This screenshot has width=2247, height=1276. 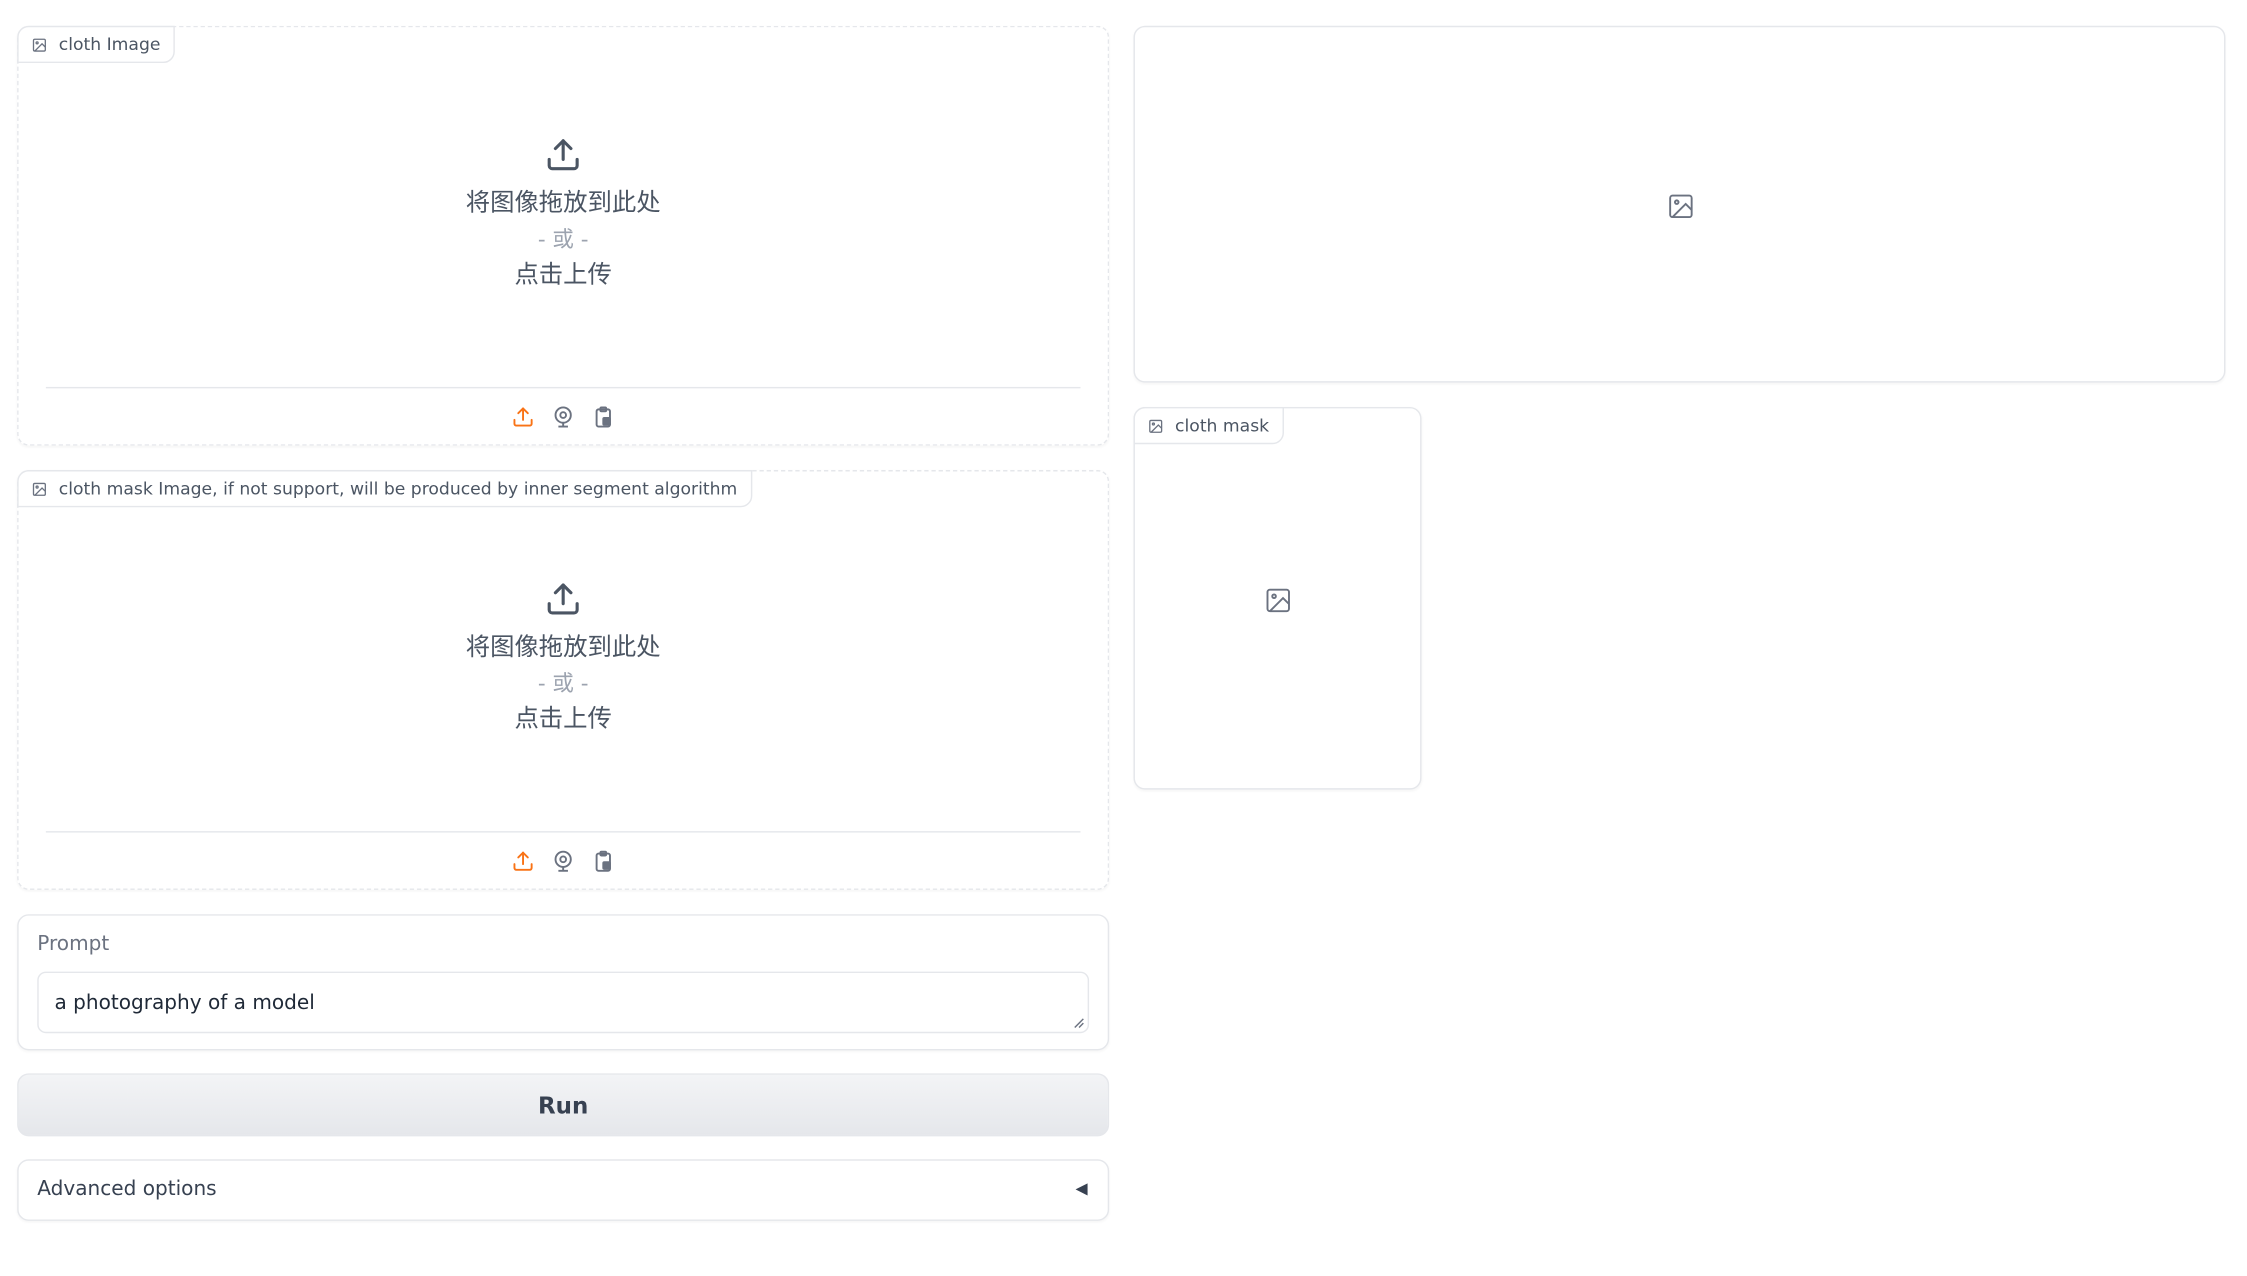 I want to click on cloth-mask-output: cloth mask, so click(x=1277, y=598).